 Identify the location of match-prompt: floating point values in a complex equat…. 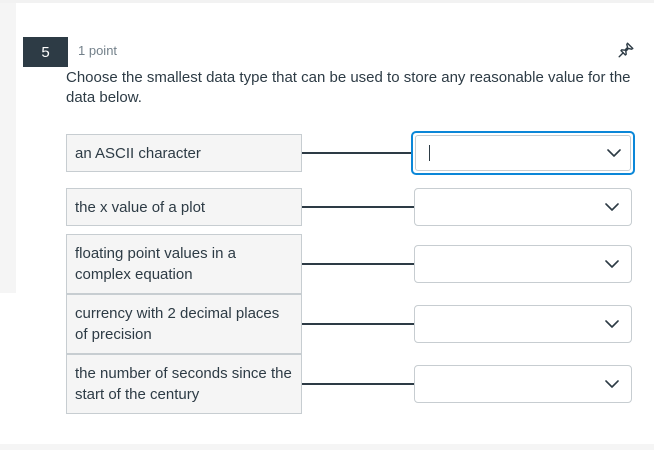
(184, 264).